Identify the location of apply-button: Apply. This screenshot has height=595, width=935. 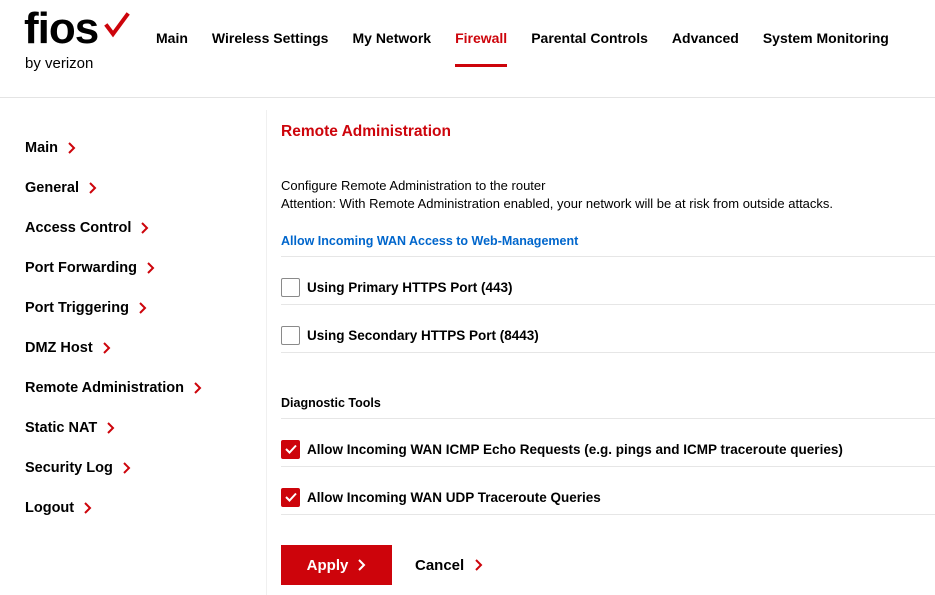
(336, 565).